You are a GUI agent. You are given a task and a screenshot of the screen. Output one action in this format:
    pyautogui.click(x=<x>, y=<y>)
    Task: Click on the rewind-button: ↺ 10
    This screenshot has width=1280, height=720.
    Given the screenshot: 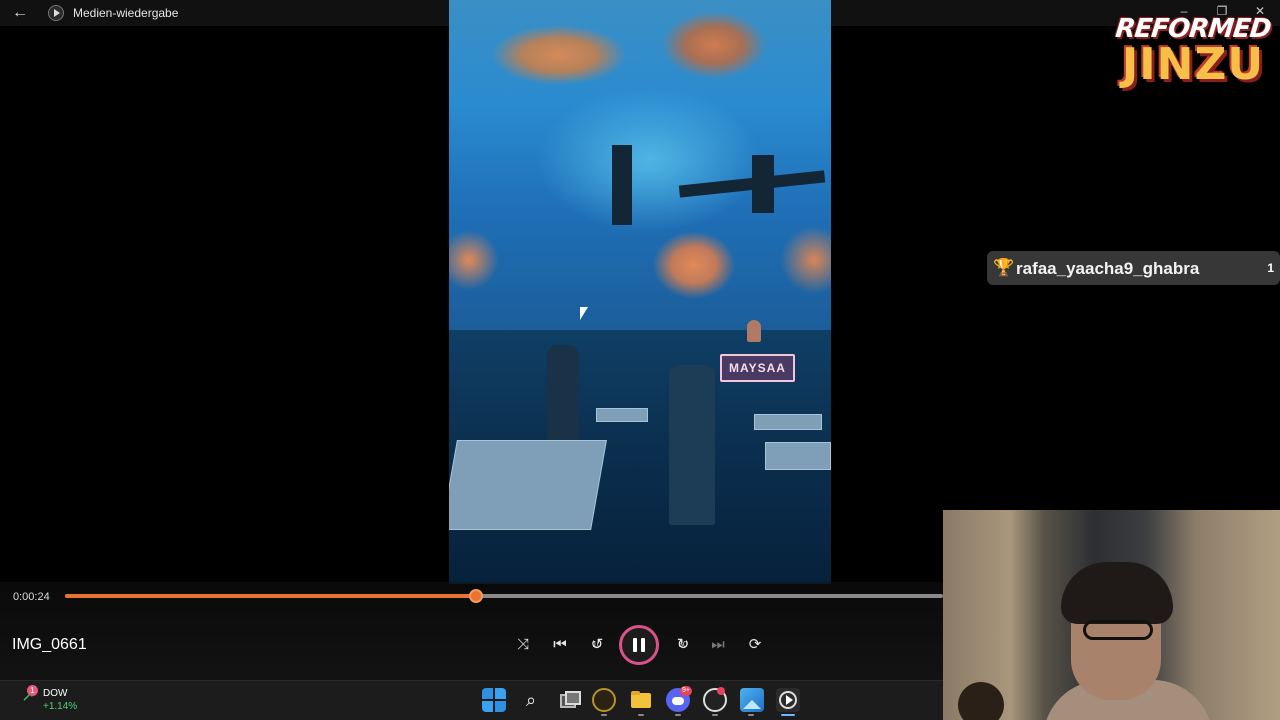 What is the action you would take?
    pyautogui.click(x=597, y=645)
    